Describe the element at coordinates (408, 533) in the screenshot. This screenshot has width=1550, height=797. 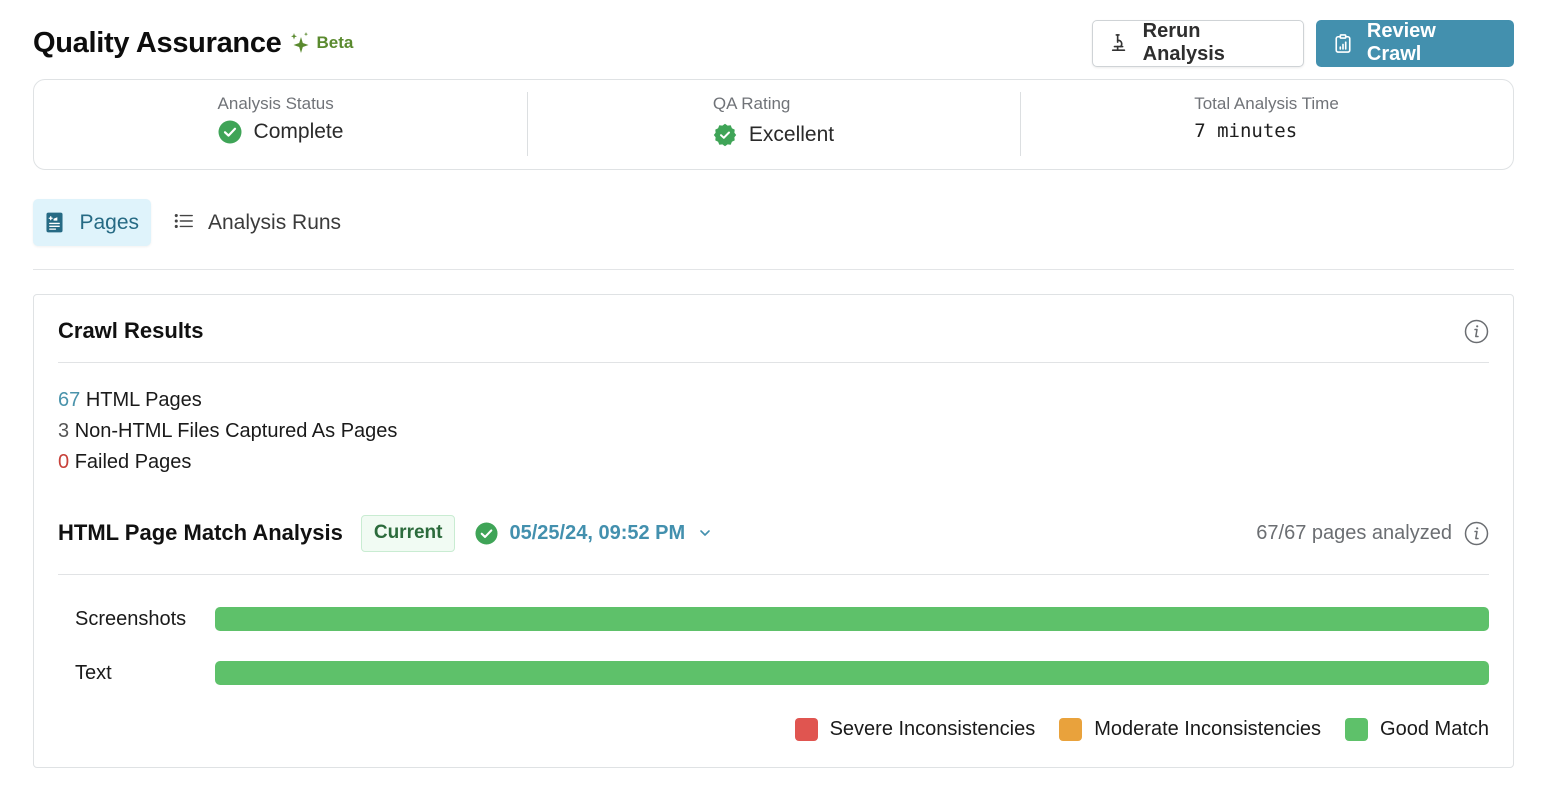
I see `current-badge: Current` at that location.